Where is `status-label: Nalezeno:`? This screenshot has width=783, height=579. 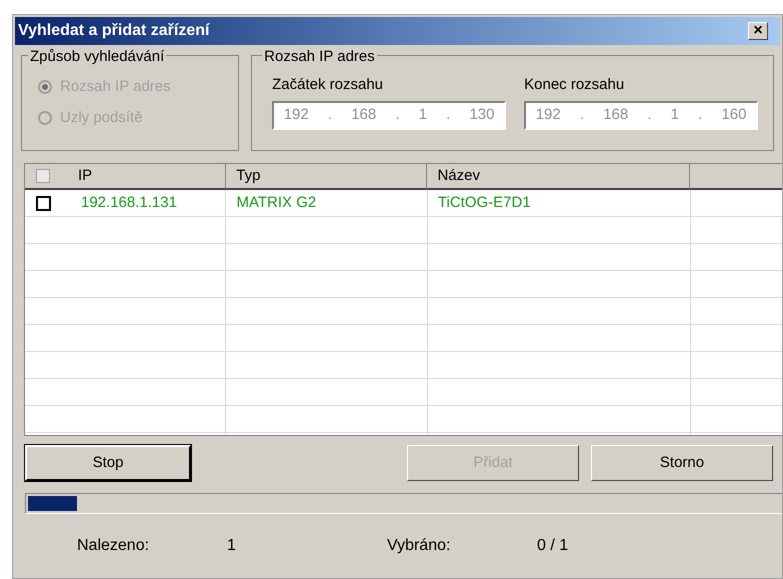 status-label: Nalezeno: is located at coordinates (113, 546).